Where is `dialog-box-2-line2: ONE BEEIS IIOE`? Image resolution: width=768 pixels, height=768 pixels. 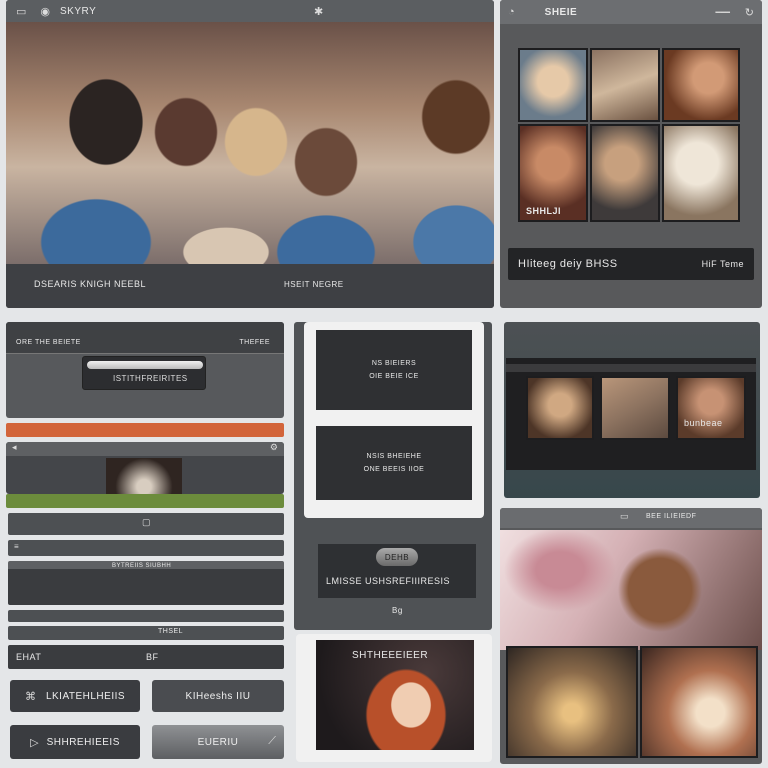 dialog-box-2-line2: ONE BEEIS IIOE is located at coordinates (394, 469).